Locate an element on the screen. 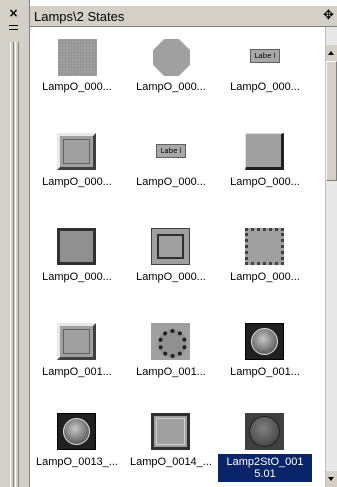  lamp-dark-border-icon is located at coordinates (76, 246).